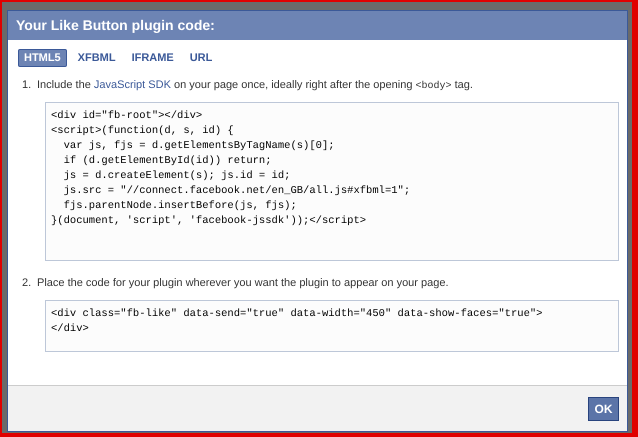  What do you see at coordinates (96, 58) in the screenshot?
I see `tab: XFBML` at bounding box center [96, 58].